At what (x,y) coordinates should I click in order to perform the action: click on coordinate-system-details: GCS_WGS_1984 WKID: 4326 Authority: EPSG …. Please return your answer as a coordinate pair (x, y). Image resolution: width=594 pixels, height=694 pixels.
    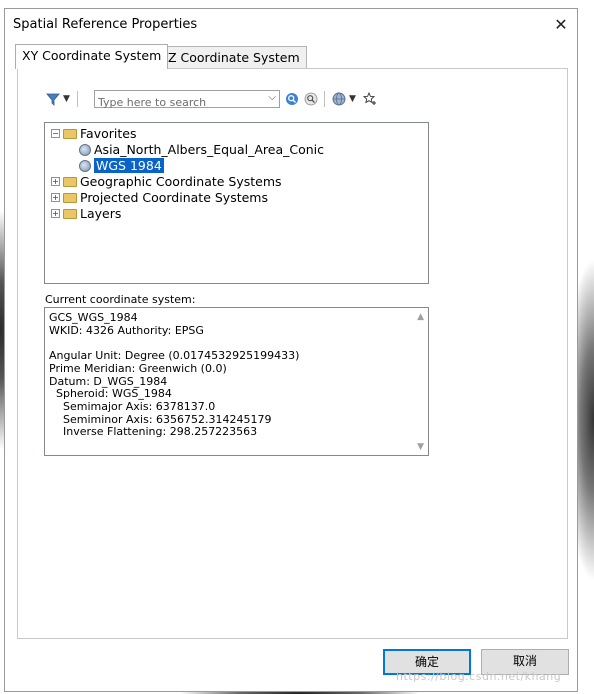
    Looking at the image, I should click on (236, 381).